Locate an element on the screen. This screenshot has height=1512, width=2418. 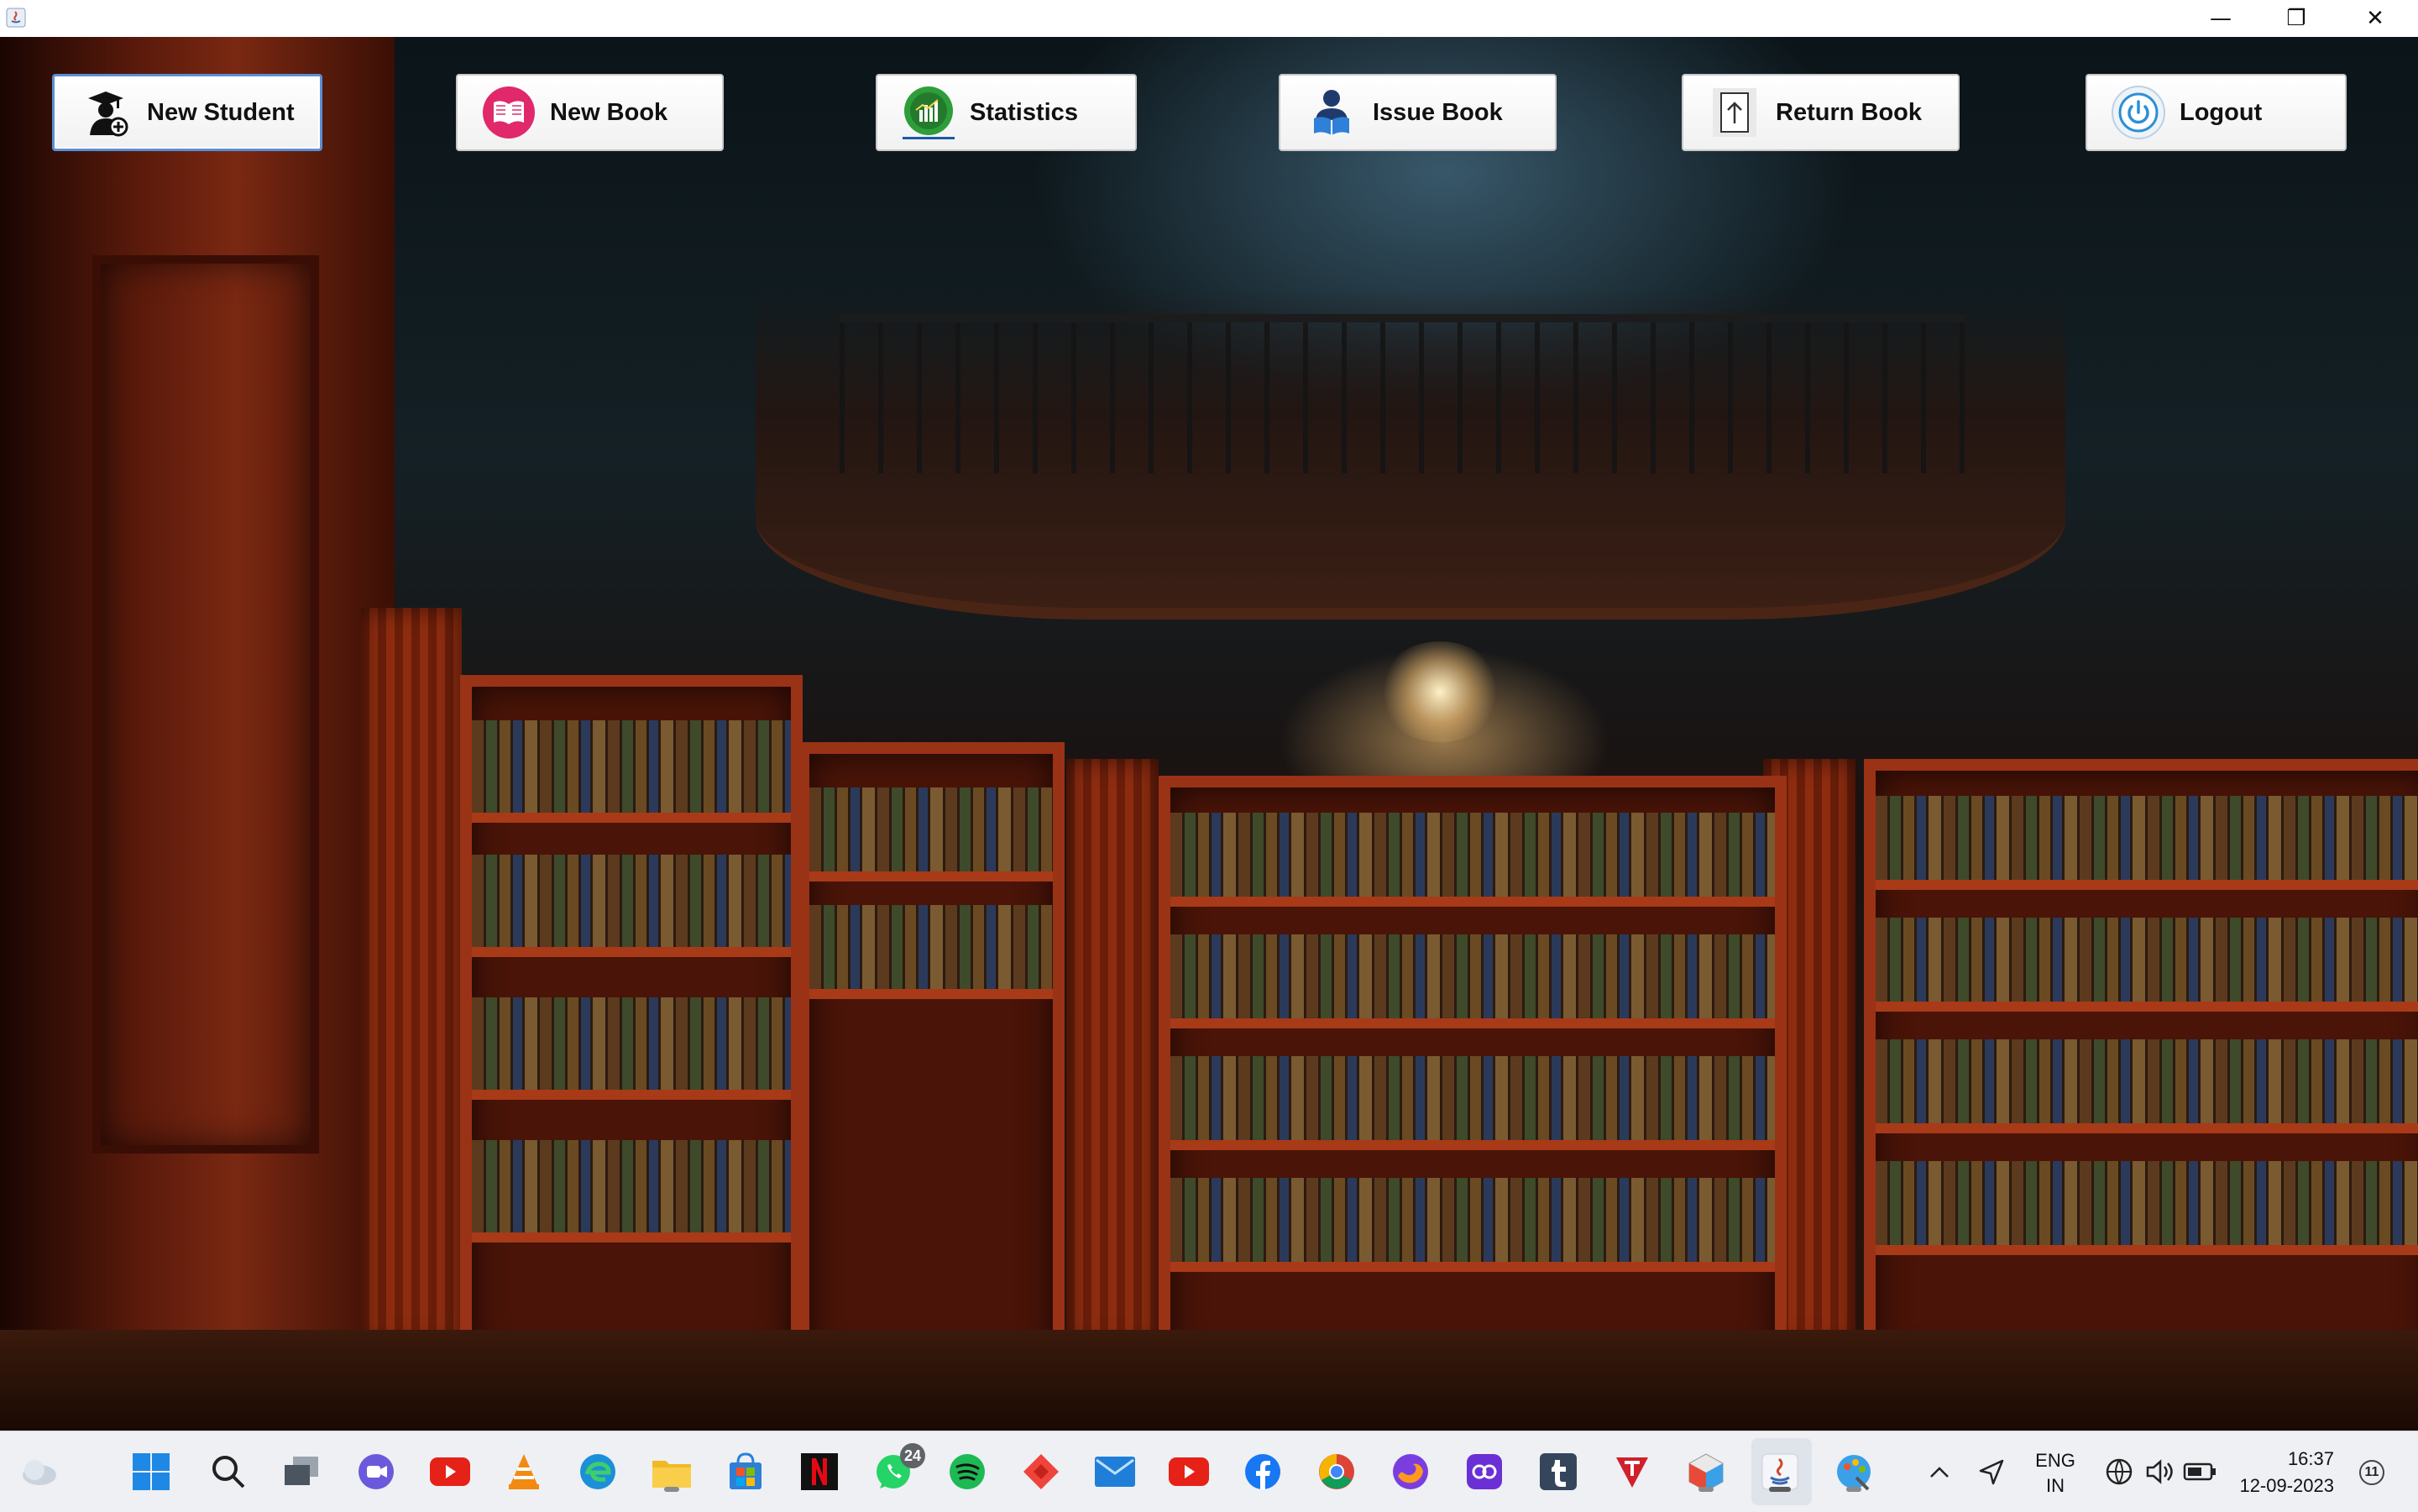
file-explorer-icon is located at coordinates (671, 1471).